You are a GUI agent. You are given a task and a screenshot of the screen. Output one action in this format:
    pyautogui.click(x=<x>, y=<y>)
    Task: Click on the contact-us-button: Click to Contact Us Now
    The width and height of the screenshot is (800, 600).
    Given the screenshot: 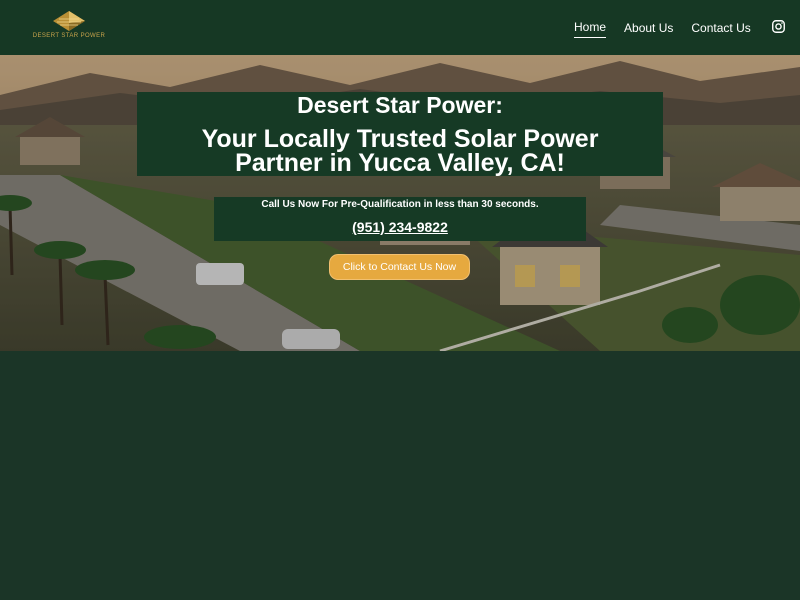 What is the action you would take?
    pyautogui.click(x=399, y=267)
    